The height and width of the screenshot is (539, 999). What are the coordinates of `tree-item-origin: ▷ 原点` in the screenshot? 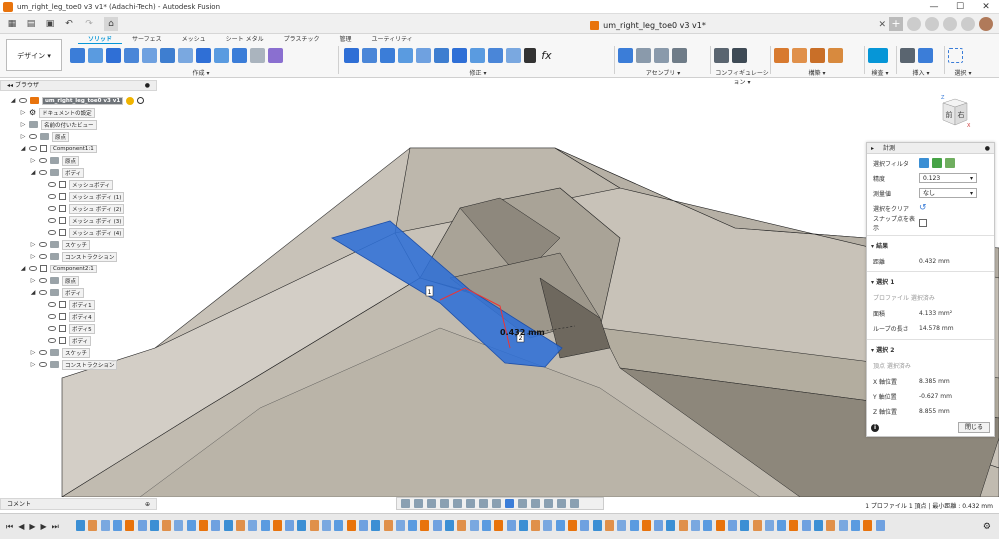 It's located at (45, 136).